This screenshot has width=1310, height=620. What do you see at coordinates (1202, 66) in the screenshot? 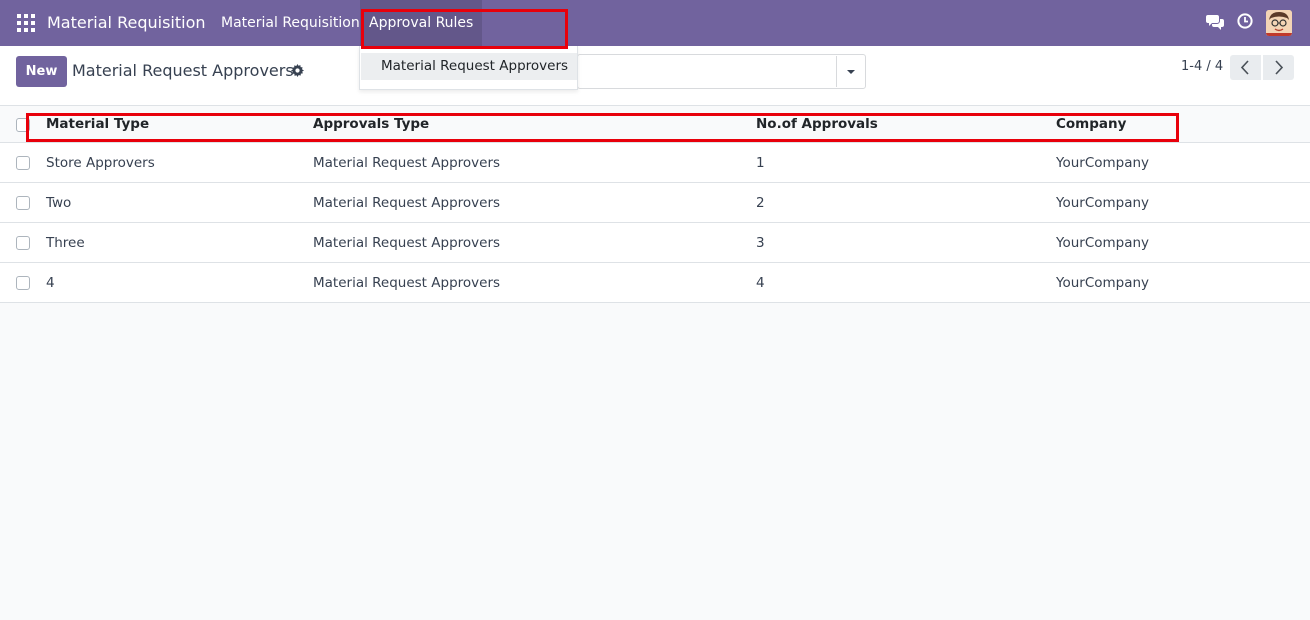
I see `pager-value: 1-4 / 4` at bounding box center [1202, 66].